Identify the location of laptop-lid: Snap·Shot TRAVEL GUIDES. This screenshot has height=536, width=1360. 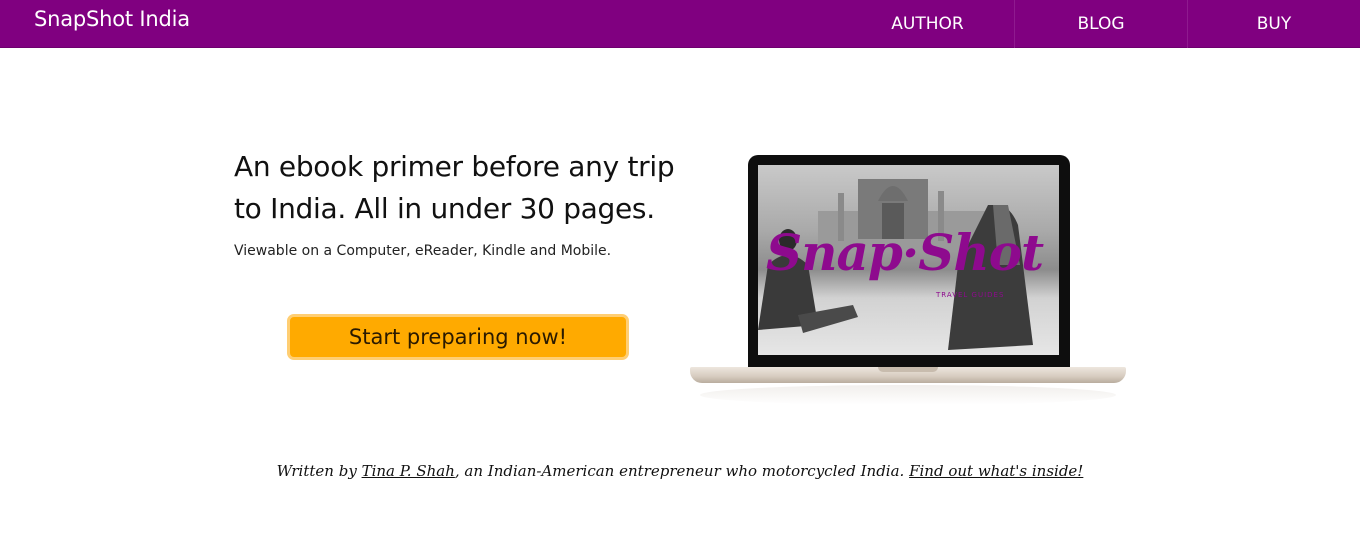
(909, 261).